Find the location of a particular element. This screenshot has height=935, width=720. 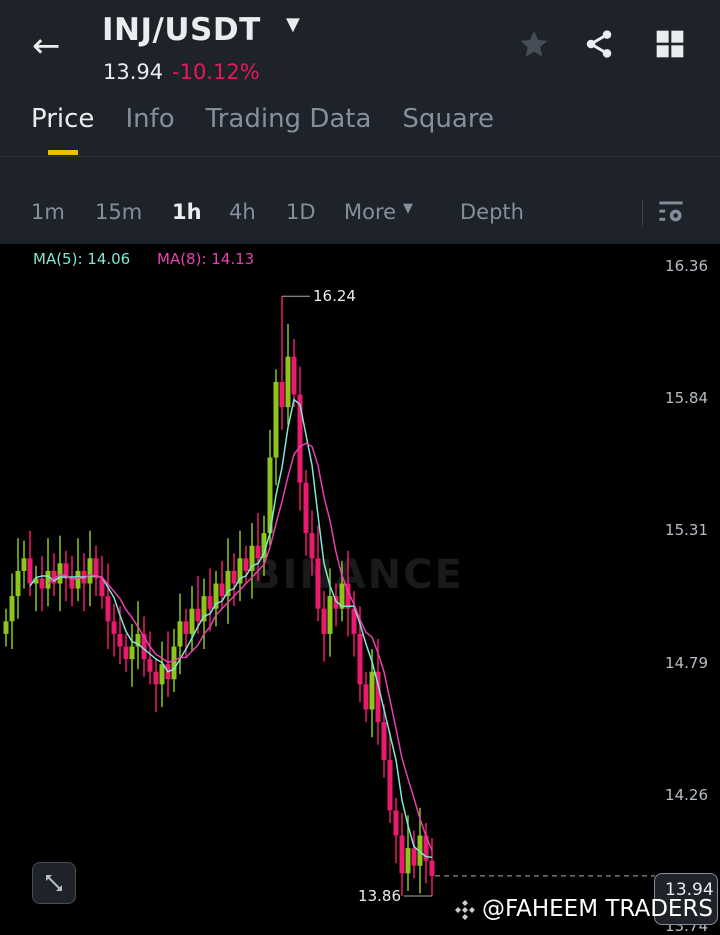

interval-depth: Depth is located at coordinates (492, 212).